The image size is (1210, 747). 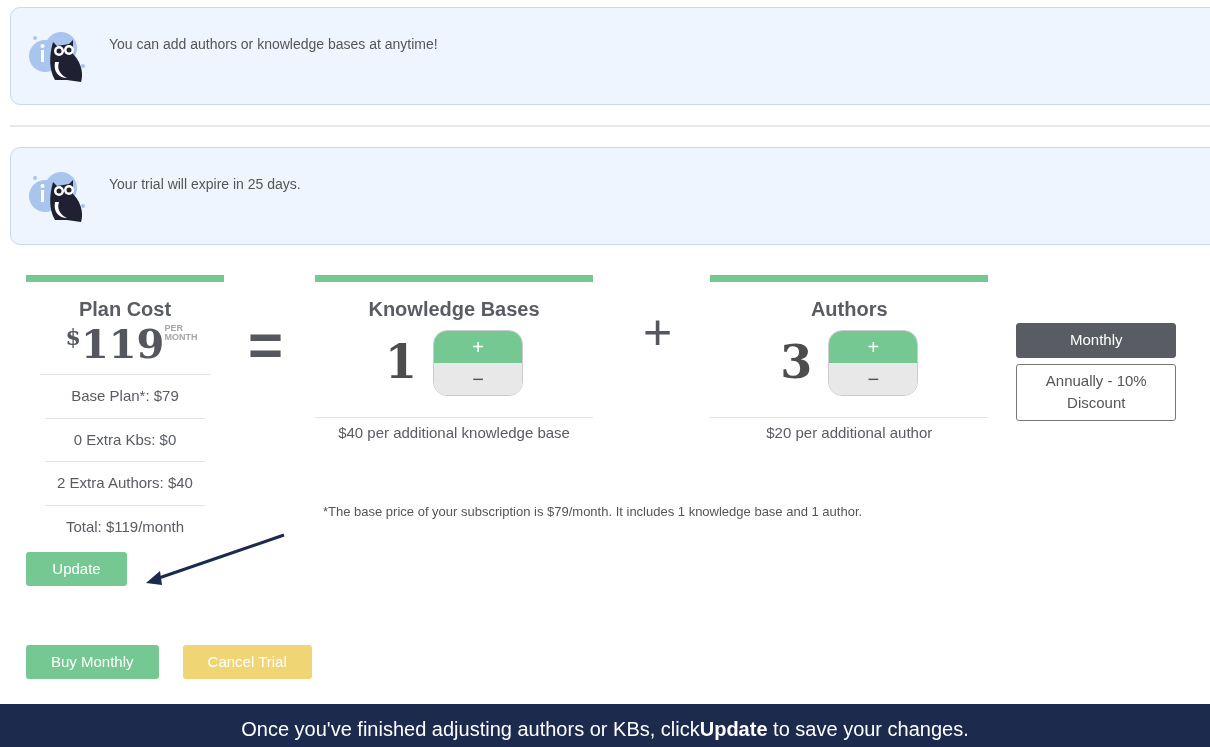 What do you see at coordinates (593, 512) in the screenshot?
I see `footnote: *The base price of your subscription is $79/month. It includes 1 knowledge base and 1 author.` at bounding box center [593, 512].